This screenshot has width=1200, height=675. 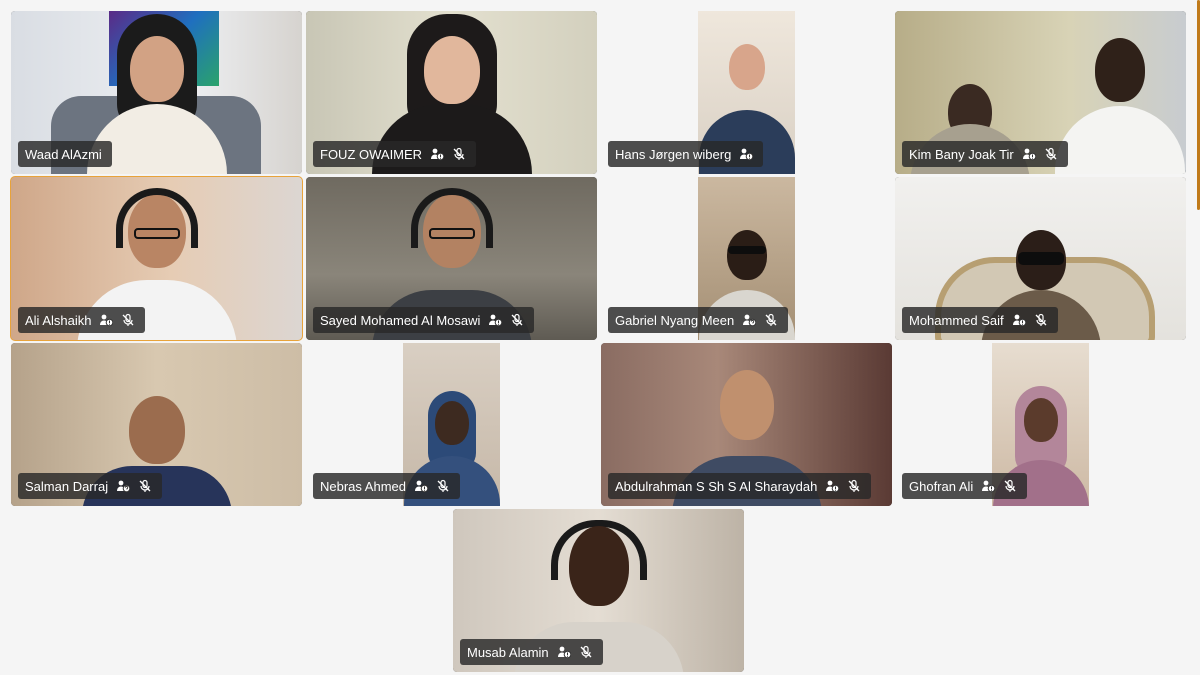 I want to click on name-tag: FOUZ OWAIMER, so click(x=395, y=154).